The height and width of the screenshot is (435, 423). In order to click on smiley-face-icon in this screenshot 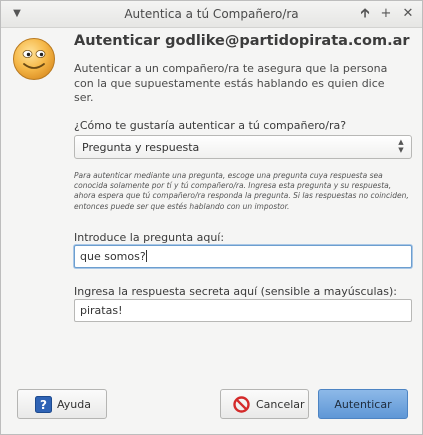, I will do `click(34, 59)`.